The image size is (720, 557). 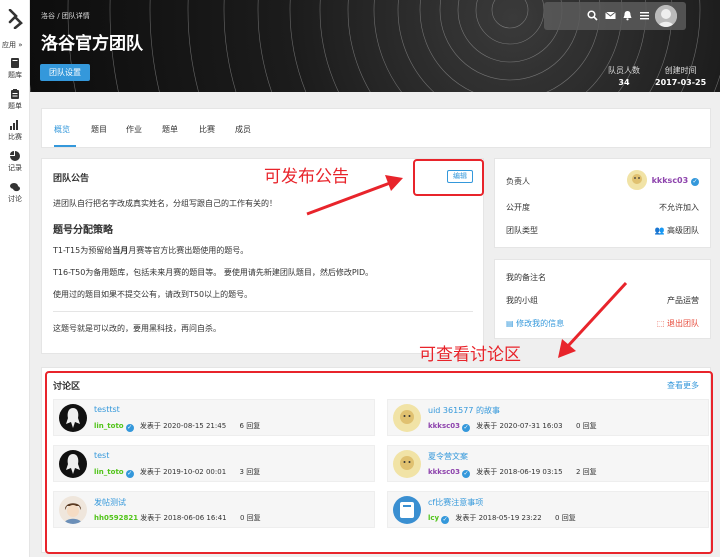 I want to click on user-avatar, so click(x=666, y=16).